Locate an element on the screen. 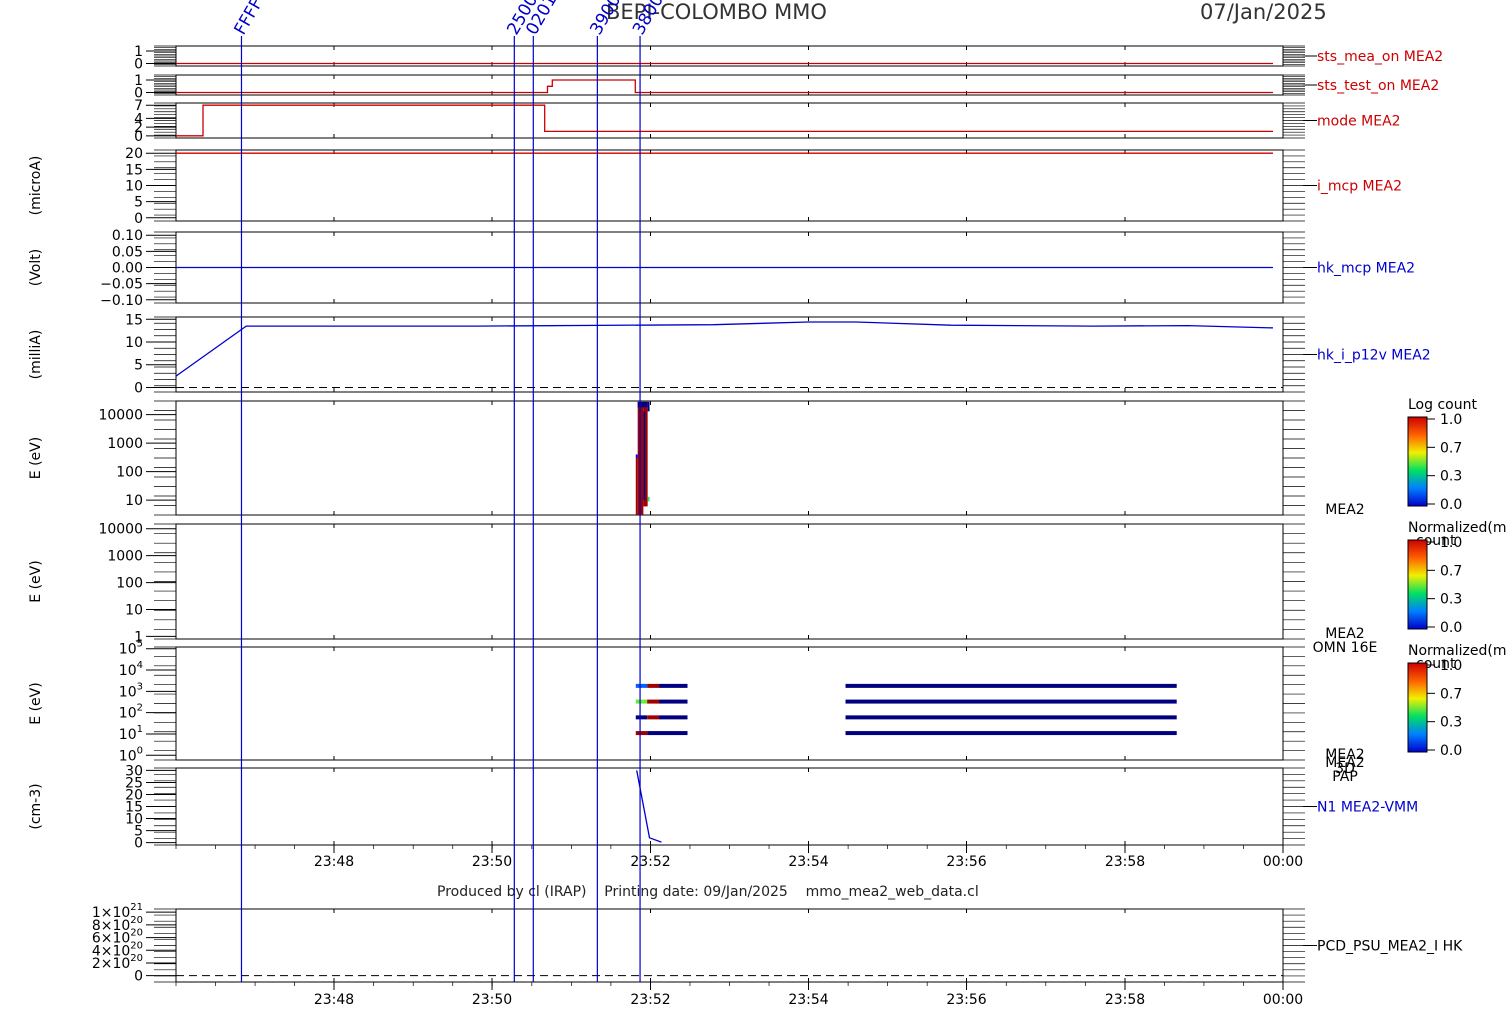  series-label-upper: MEA2 is located at coordinates (1344, 763).